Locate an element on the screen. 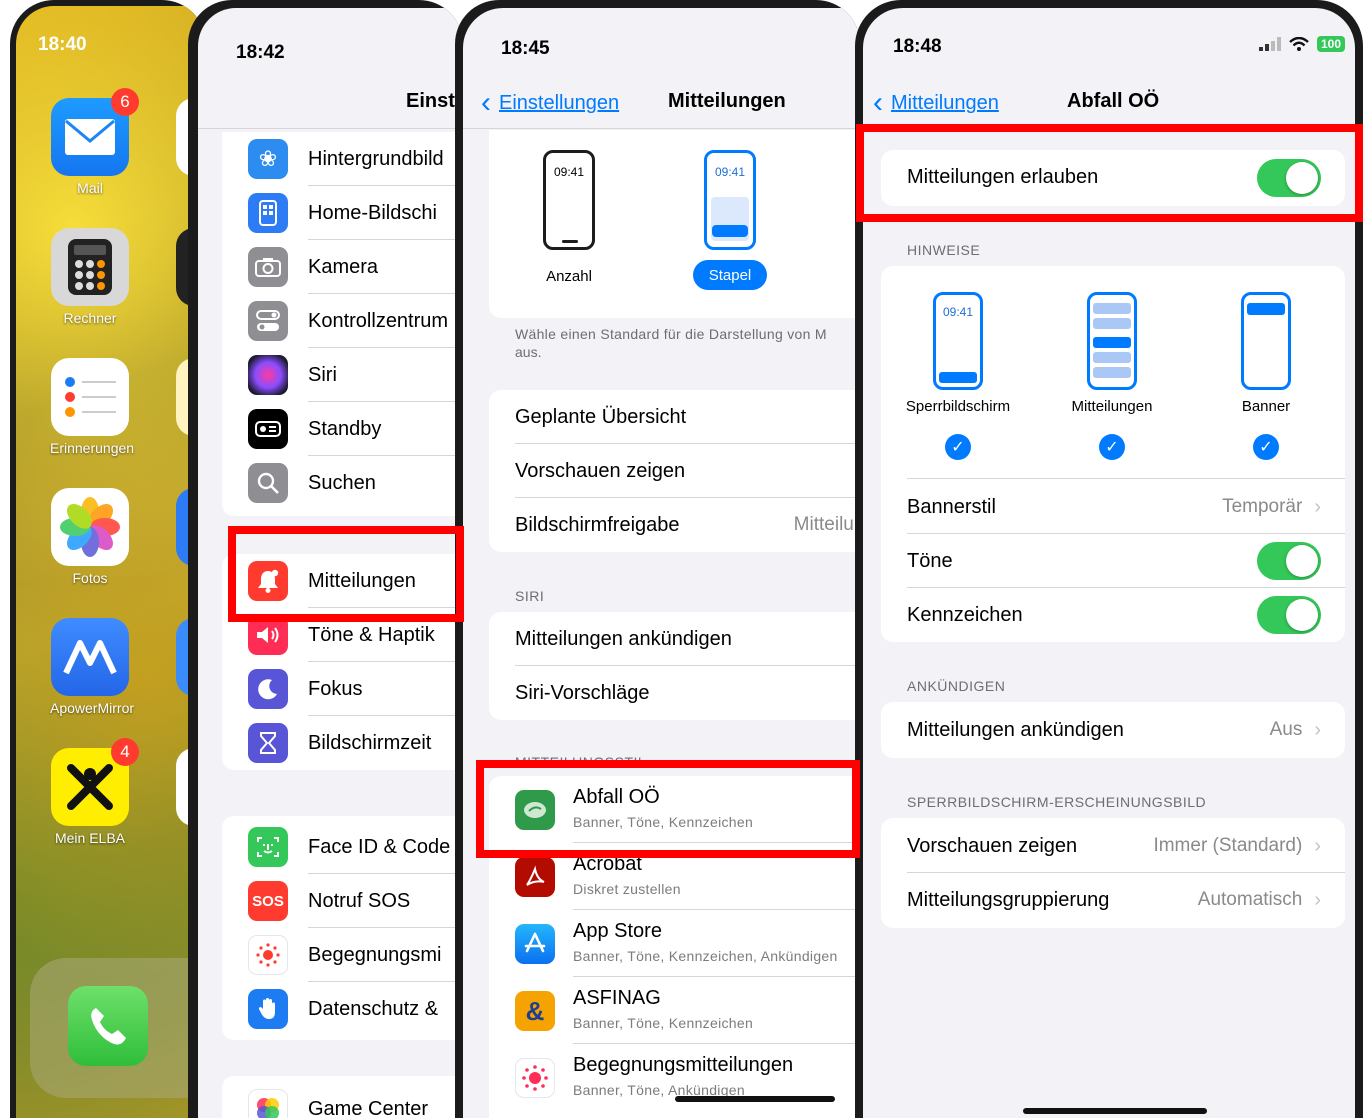  row-announce: Mitteilungen ankündigen Aus › is located at coordinates (1113, 730).